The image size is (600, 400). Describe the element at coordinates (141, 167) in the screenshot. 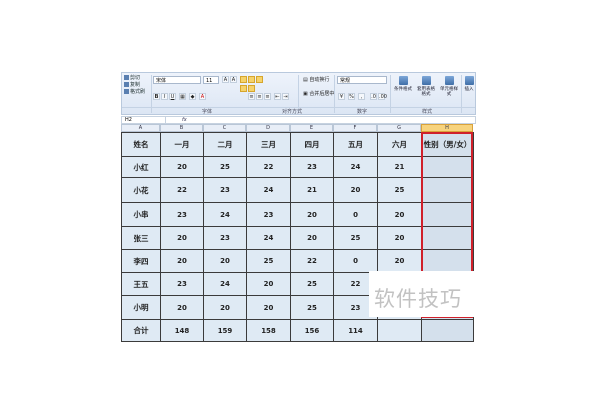

I see `name-cell: 小红` at that location.